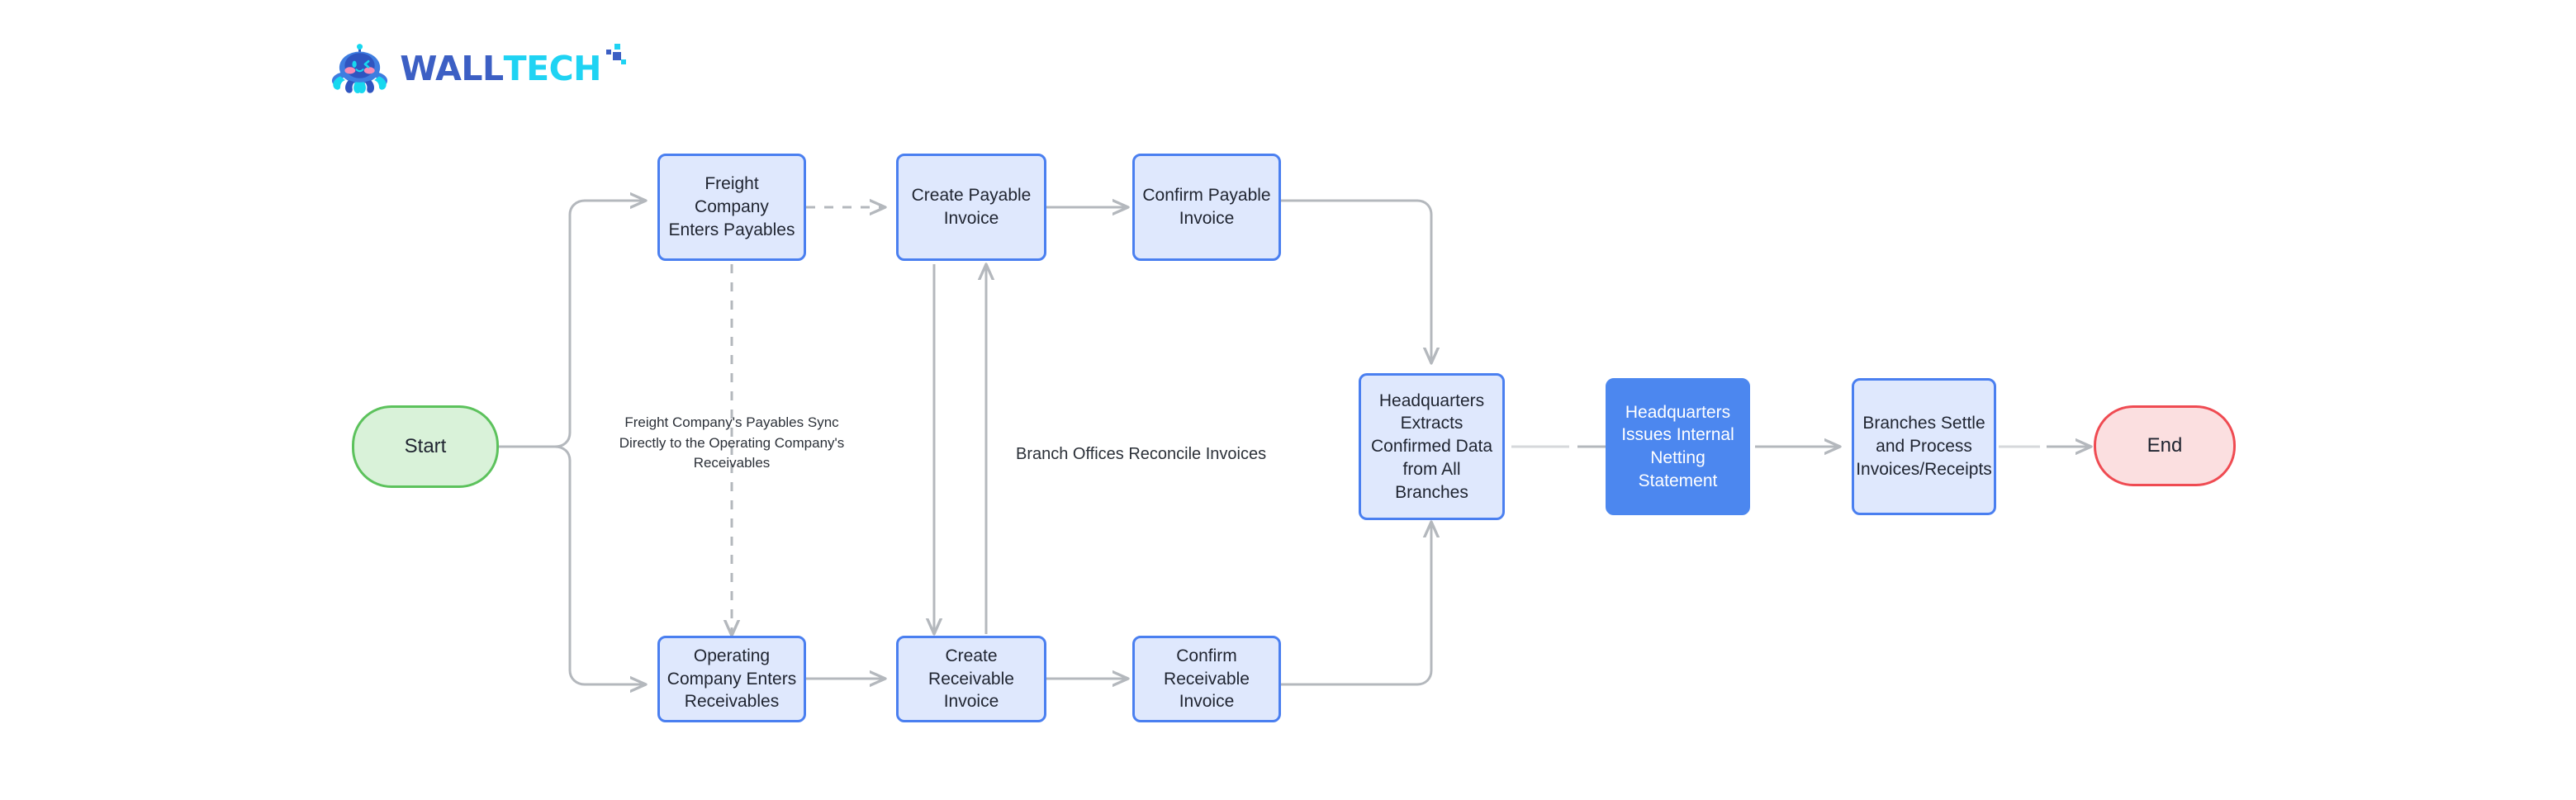  I want to click on node-create-payable-invoice-label: Create Payable Invoice, so click(971, 207).